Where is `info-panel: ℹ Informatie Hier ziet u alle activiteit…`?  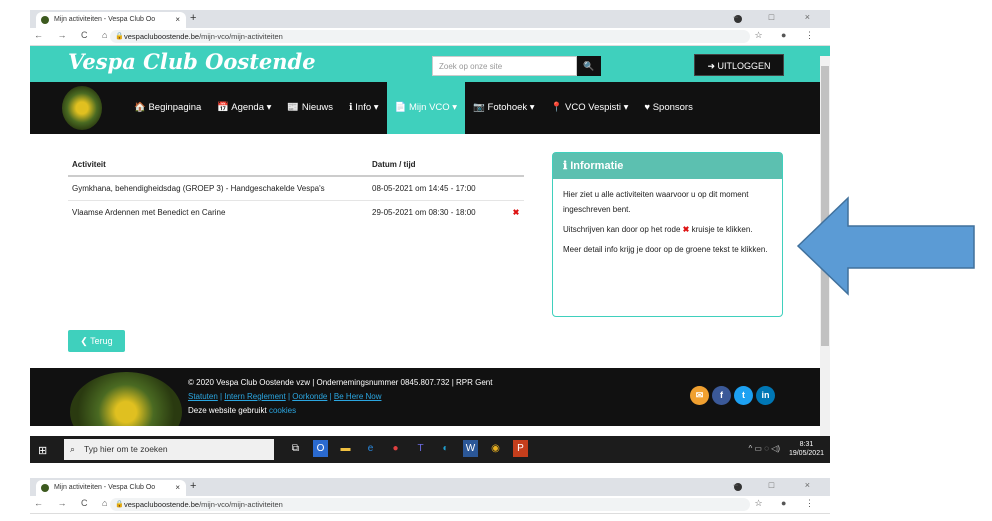 info-panel: ℹ Informatie Hier ziet u alle activiteit… is located at coordinates (667, 234).